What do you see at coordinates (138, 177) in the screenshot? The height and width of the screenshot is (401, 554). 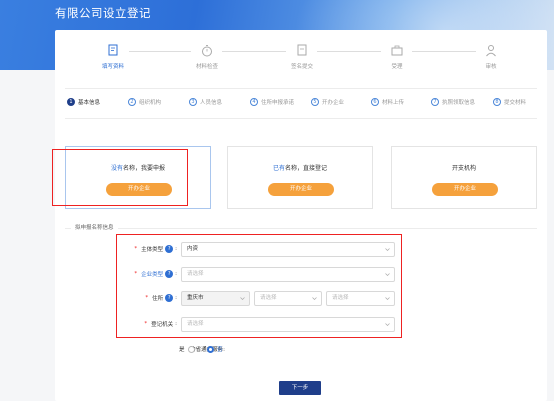 I see `option-apply-new-name: 没有名称，我要申报 开办企业` at bounding box center [138, 177].